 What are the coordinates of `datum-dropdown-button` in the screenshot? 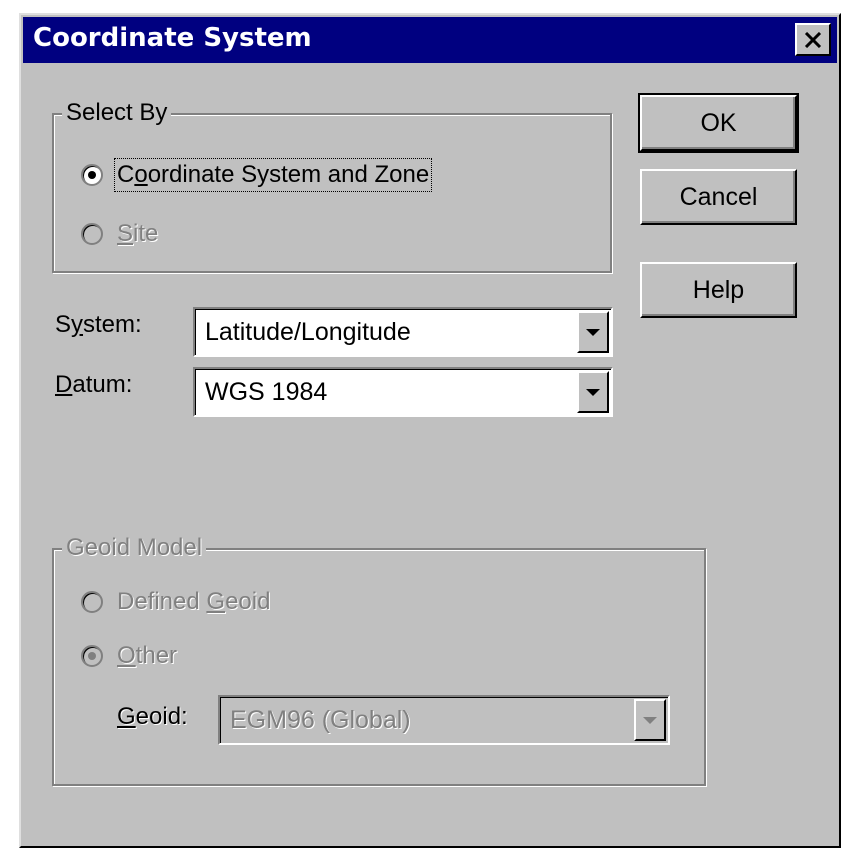 It's located at (593, 392).